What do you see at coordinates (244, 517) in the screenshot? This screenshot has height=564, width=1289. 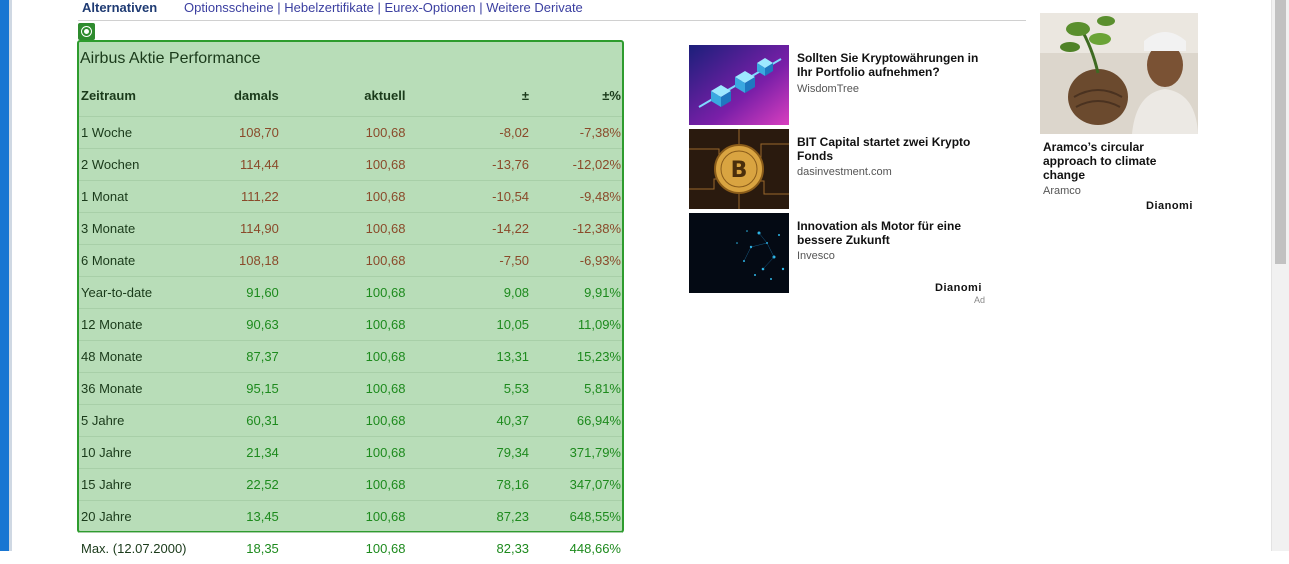 I see `row-damals: 13,45` at bounding box center [244, 517].